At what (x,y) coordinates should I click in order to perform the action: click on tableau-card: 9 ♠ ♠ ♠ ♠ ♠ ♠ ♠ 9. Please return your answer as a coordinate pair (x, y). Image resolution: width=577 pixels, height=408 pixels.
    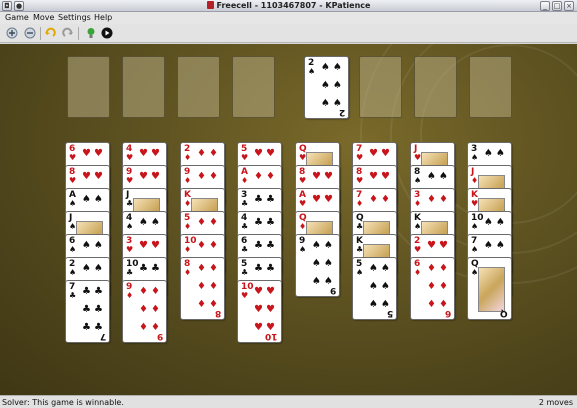
    Looking at the image, I should click on (317, 265).